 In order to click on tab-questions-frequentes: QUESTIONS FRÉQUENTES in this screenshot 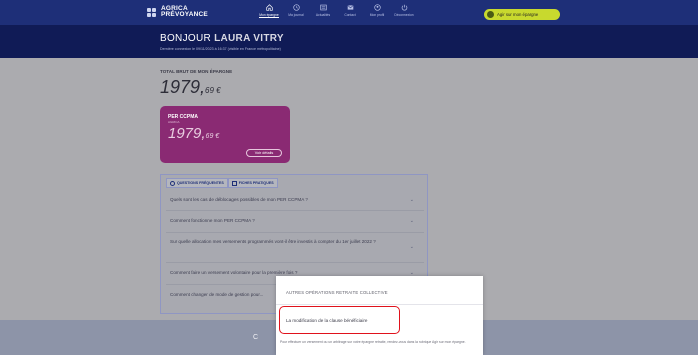, I will do `click(197, 183)`.